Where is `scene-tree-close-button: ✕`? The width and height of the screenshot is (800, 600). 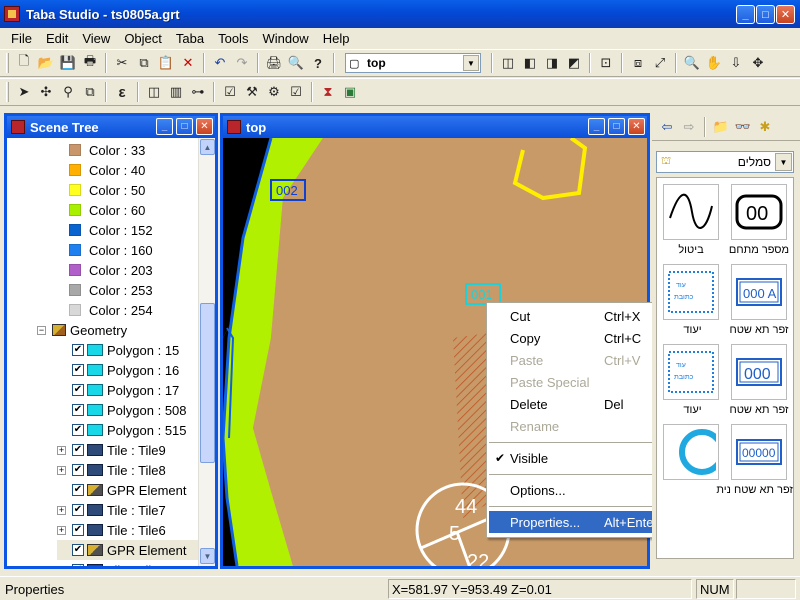 scene-tree-close-button: ✕ is located at coordinates (204, 126).